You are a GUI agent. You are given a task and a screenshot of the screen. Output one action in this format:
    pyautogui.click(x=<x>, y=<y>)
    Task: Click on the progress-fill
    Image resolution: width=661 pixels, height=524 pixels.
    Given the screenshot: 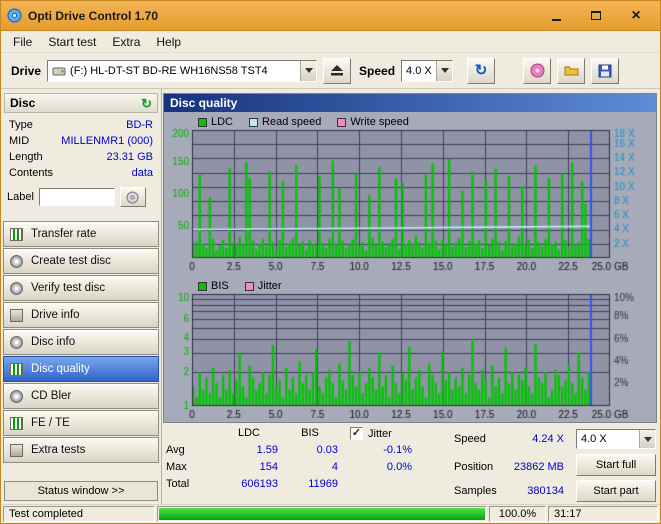 What is the action you would take?
    pyautogui.click(x=322, y=514)
    